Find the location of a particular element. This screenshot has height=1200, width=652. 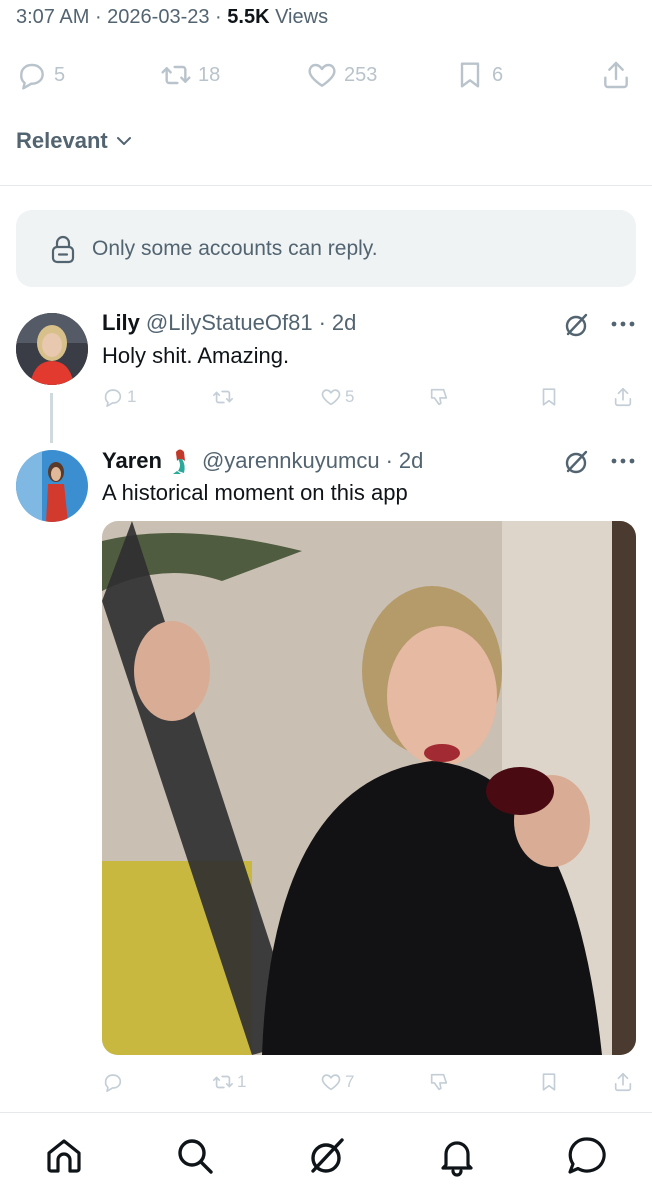

like-button: 5 is located at coordinates (337, 397).